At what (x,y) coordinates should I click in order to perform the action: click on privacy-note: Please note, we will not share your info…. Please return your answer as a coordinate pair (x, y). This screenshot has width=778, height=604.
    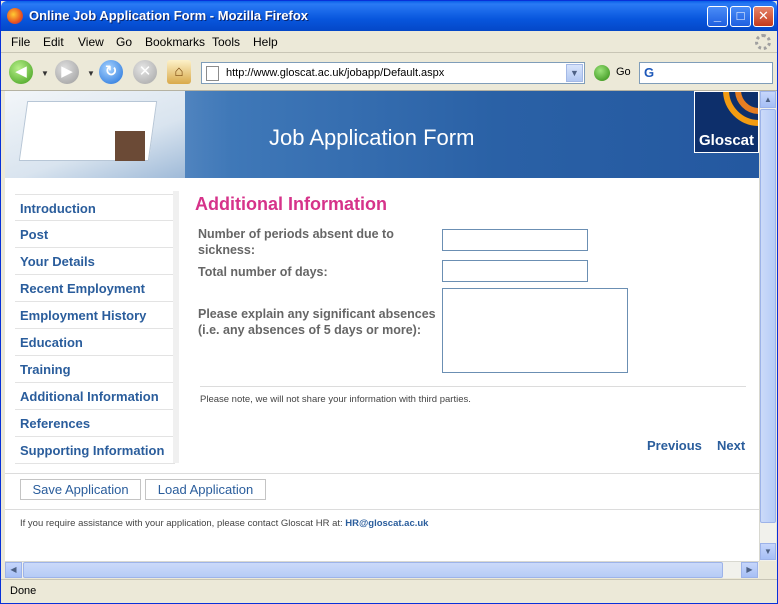
    Looking at the image, I should click on (335, 399).